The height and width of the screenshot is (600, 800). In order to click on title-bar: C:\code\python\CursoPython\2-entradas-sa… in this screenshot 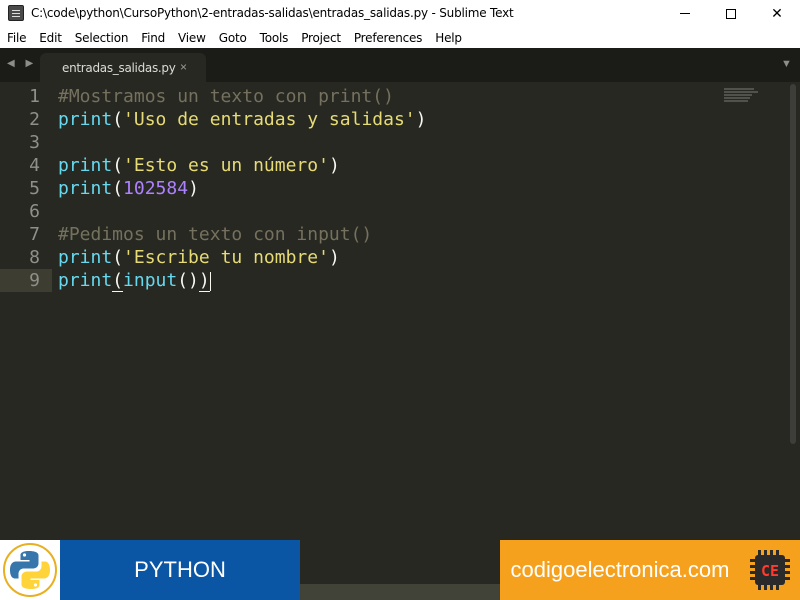, I will do `click(400, 13)`.